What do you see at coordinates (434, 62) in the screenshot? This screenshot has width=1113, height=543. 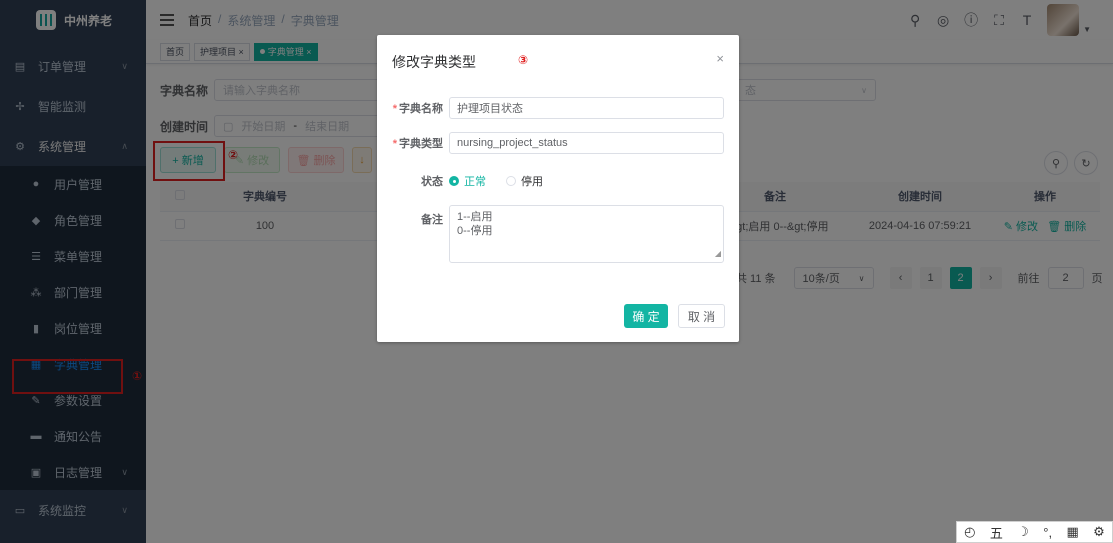 I see `dialog-title: 修改字典类型` at bounding box center [434, 62].